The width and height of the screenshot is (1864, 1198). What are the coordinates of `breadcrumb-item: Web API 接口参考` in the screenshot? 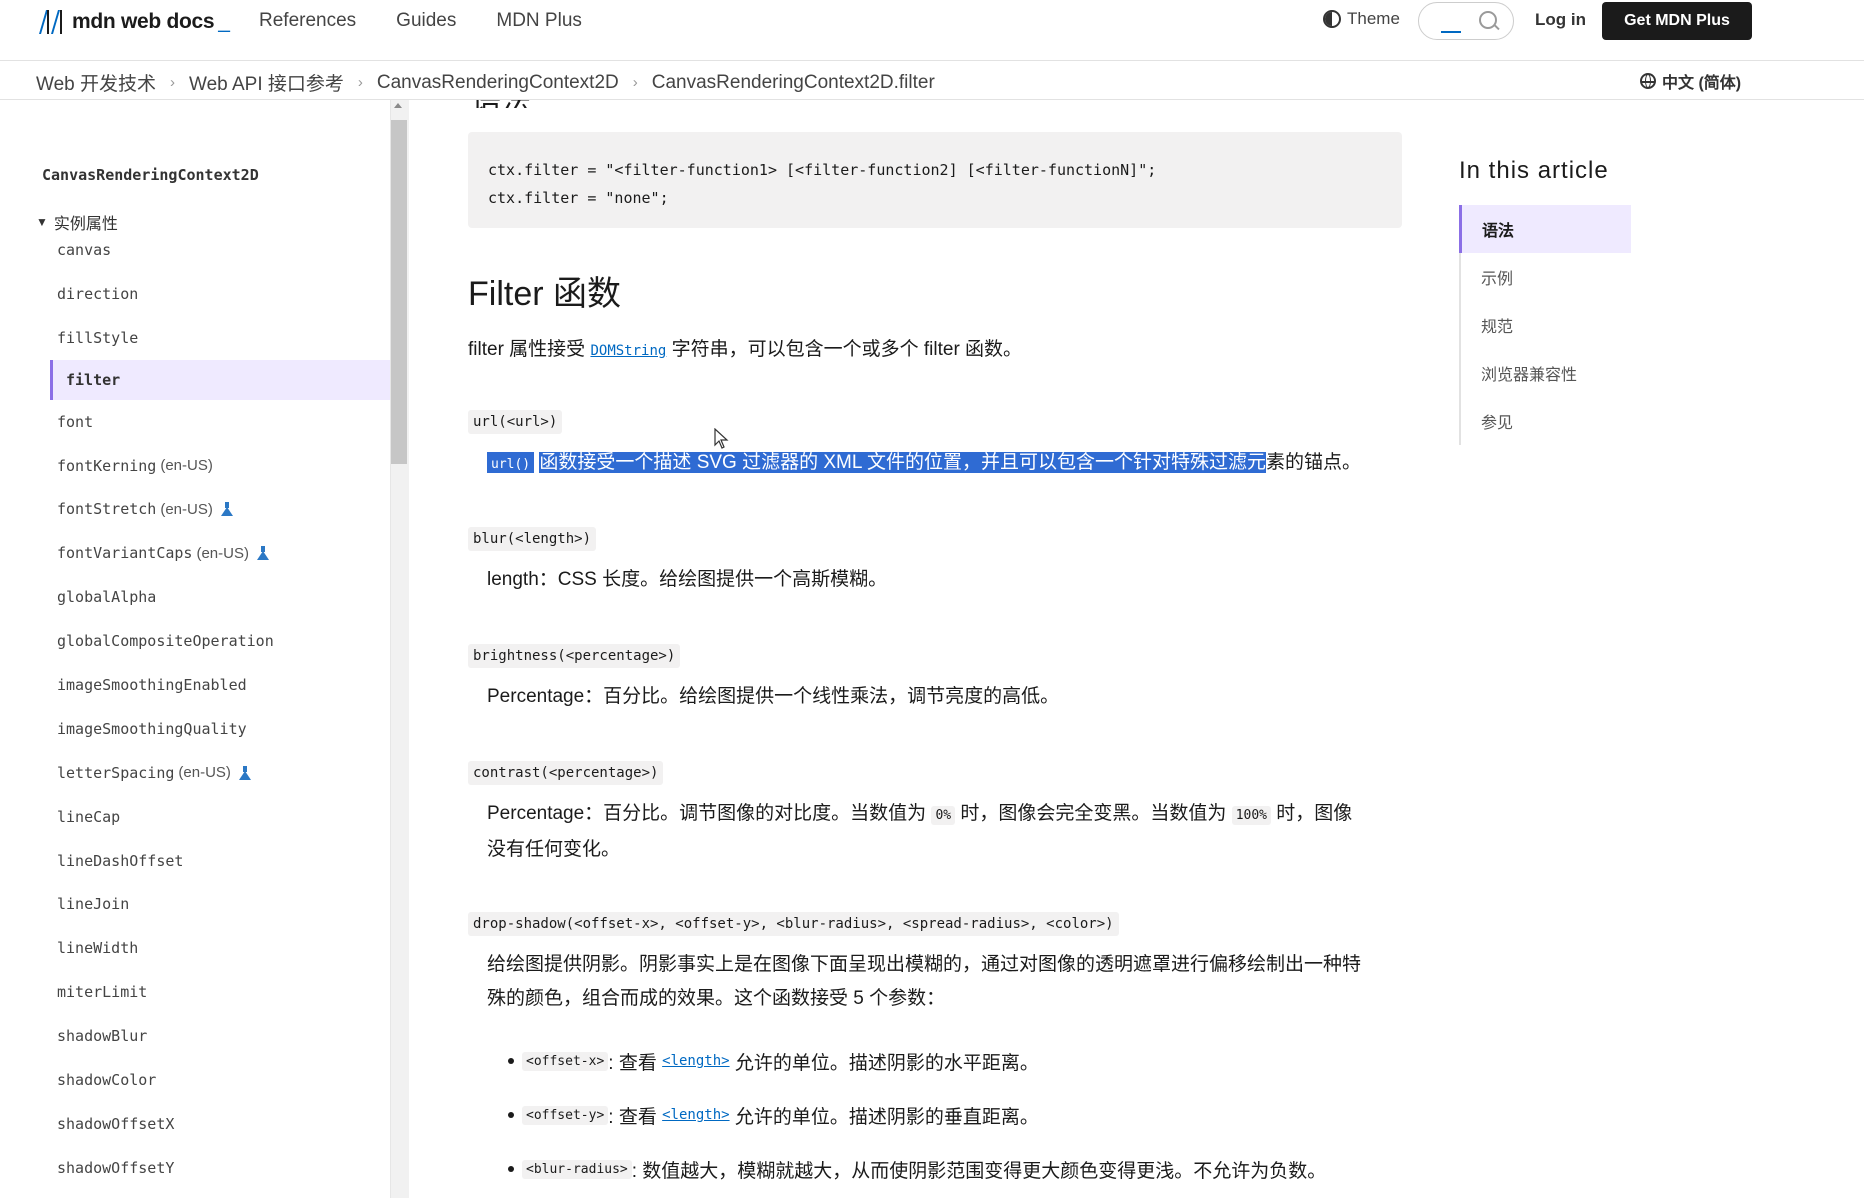 It's located at (266, 82).